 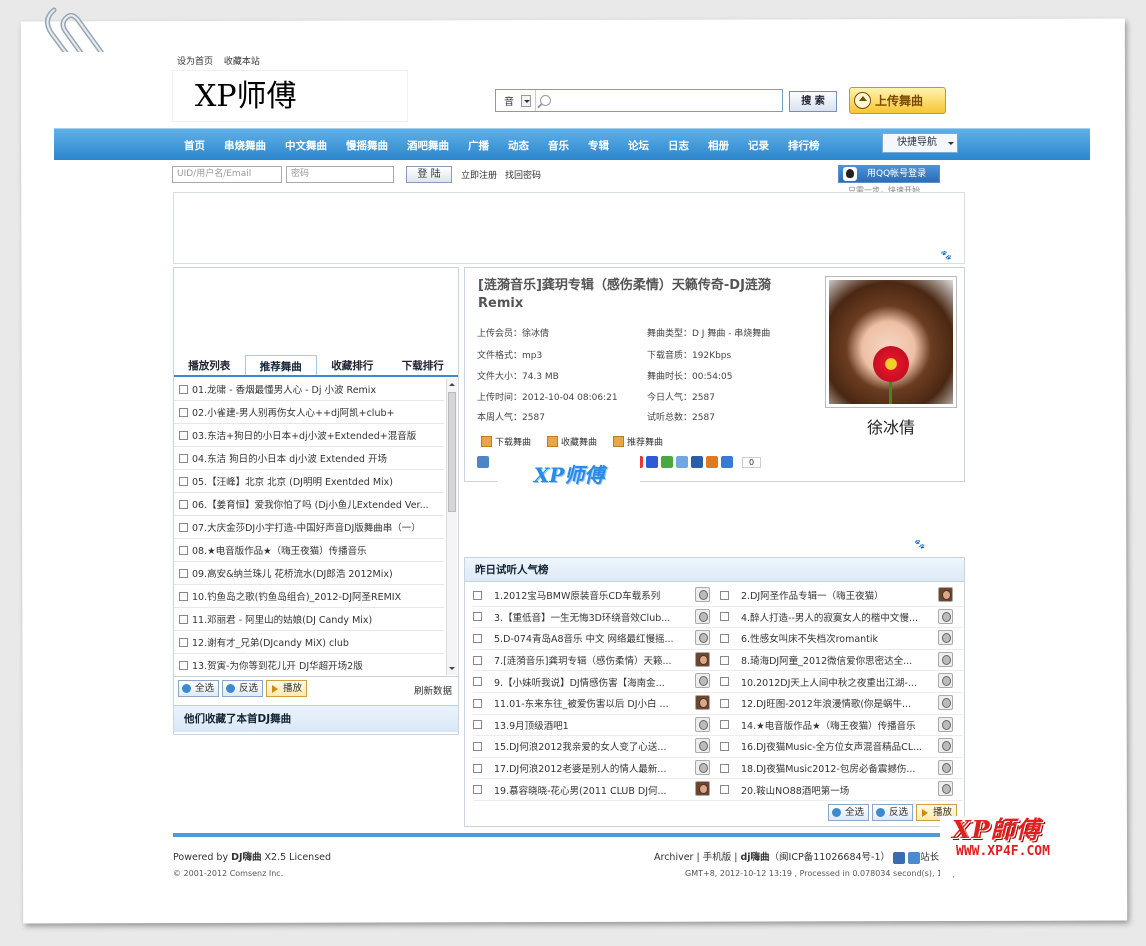 What do you see at coordinates (242, 62) in the screenshot?
I see `bookmark-link: 收藏本站` at bounding box center [242, 62].